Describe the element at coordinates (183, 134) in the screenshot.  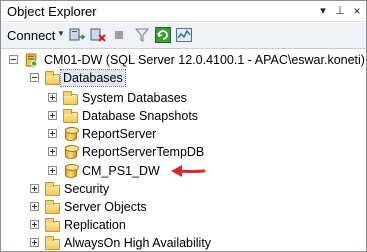
I see `tree-node-reportserver: ReportServer` at that location.